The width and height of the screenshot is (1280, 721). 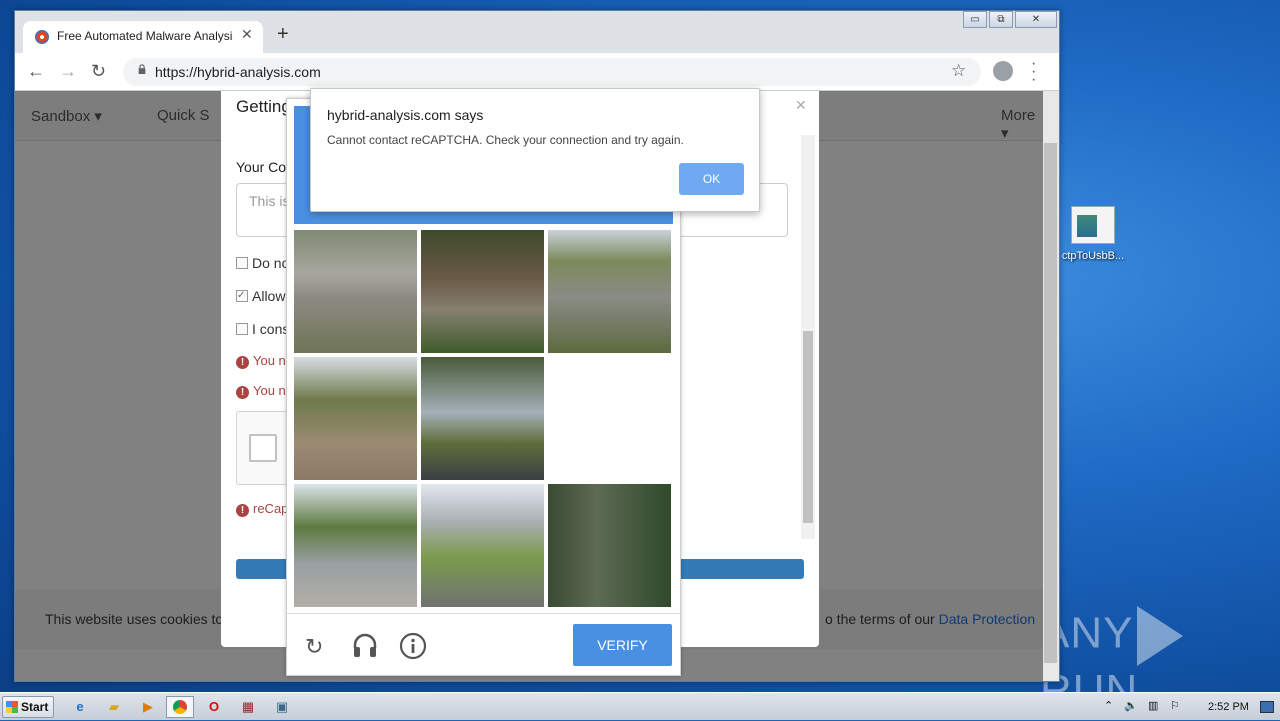 I want to click on nav-sandbox: Sandbox ▾, so click(x=66, y=116).